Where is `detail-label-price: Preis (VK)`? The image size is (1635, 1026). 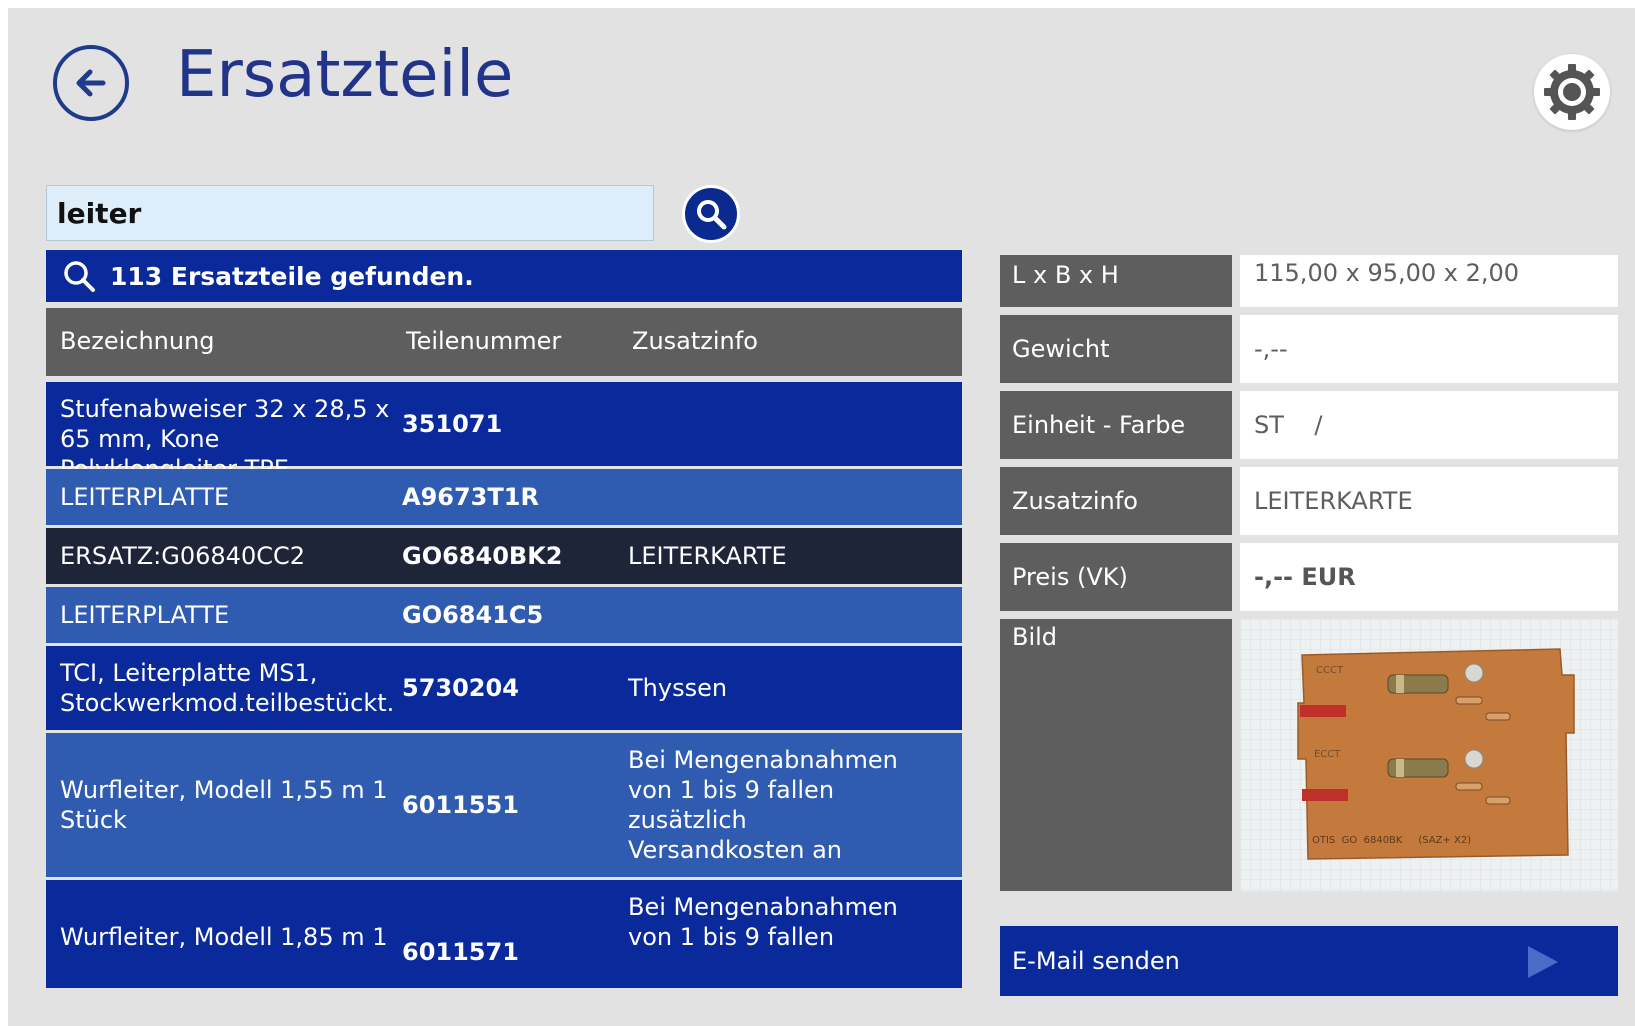
detail-label-price: Preis (VK) is located at coordinates (1116, 577).